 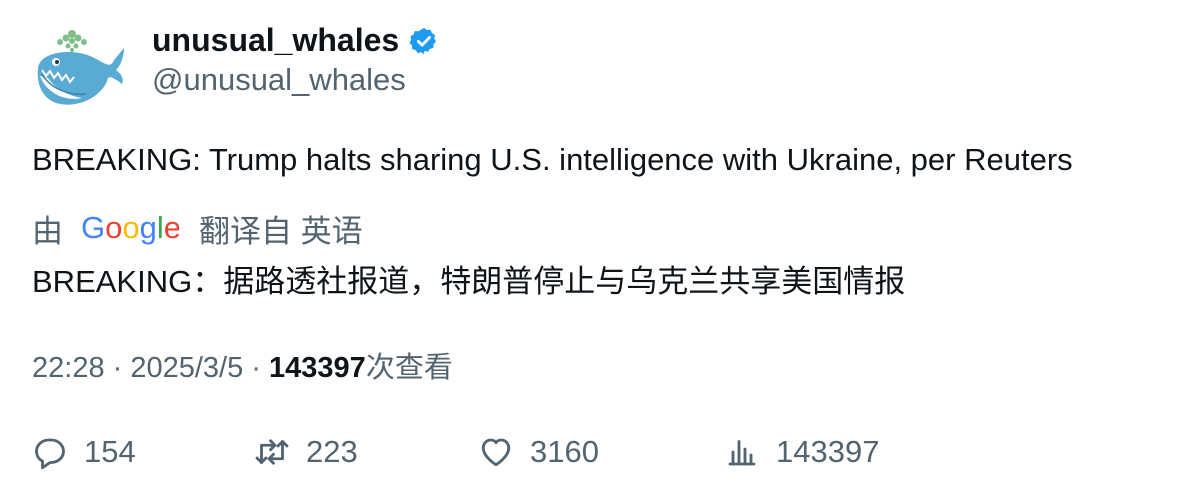 What do you see at coordinates (496, 452) in the screenshot?
I see `like-icon` at bounding box center [496, 452].